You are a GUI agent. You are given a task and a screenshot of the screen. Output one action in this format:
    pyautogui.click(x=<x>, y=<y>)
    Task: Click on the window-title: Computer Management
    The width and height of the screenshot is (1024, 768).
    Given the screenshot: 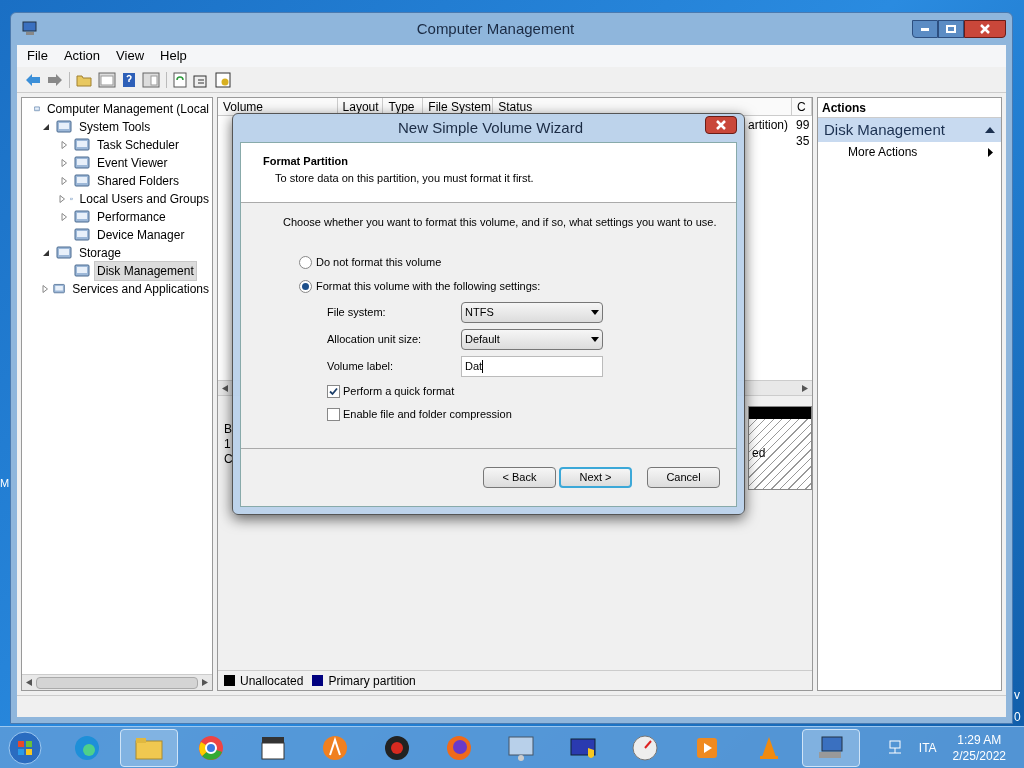 What is the action you would take?
    pyautogui.click(x=495, y=28)
    